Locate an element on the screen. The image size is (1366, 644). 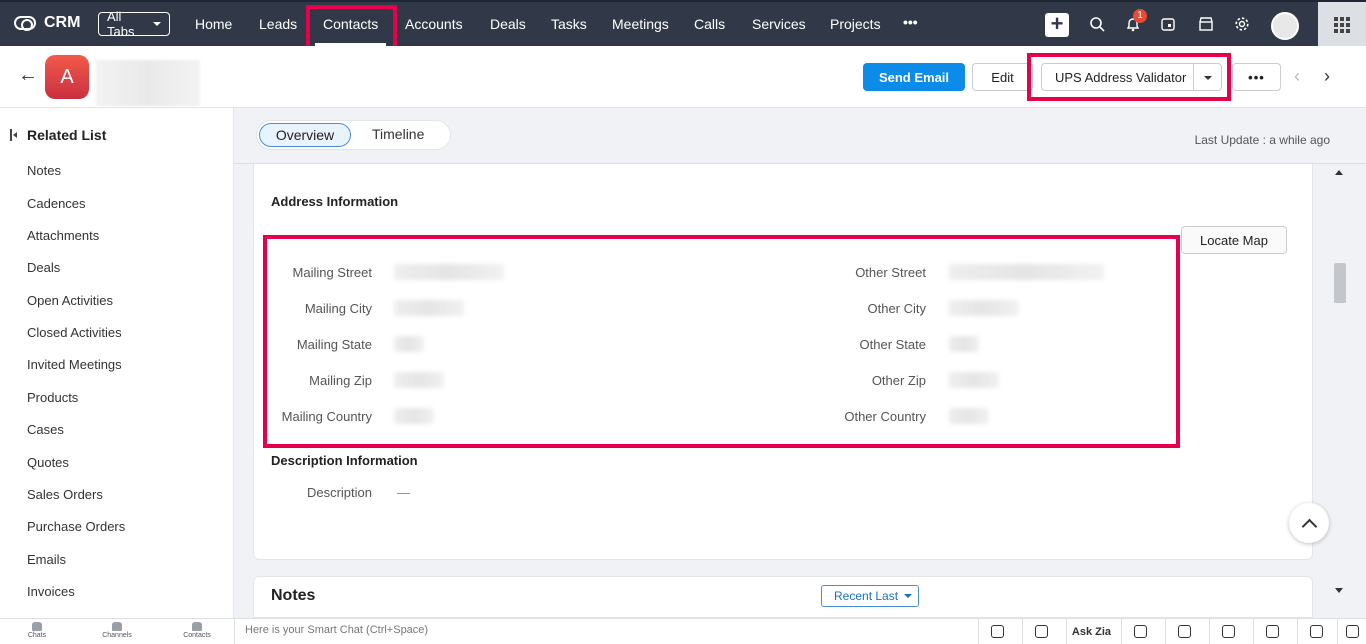
prev-record-icon: ‹ is located at coordinates (1297, 76).